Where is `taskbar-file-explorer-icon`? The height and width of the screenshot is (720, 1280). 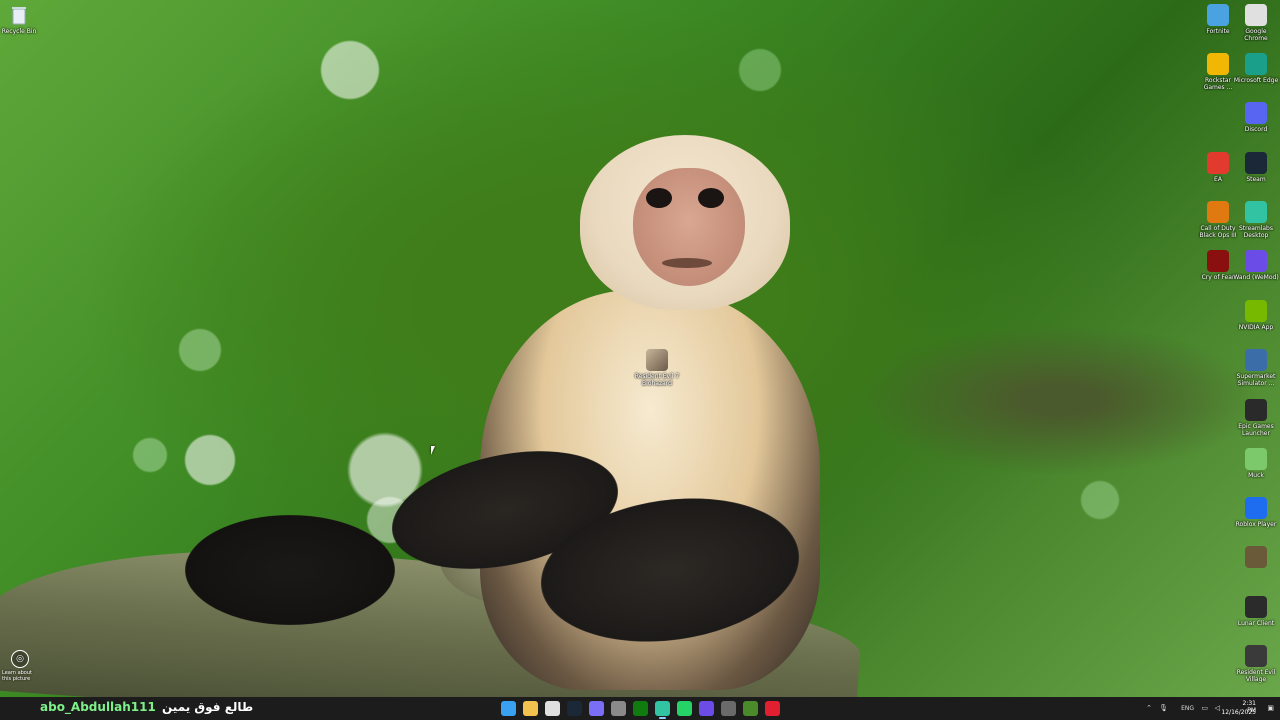 taskbar-file-explorer-icon is located at coordinates (530, 708).